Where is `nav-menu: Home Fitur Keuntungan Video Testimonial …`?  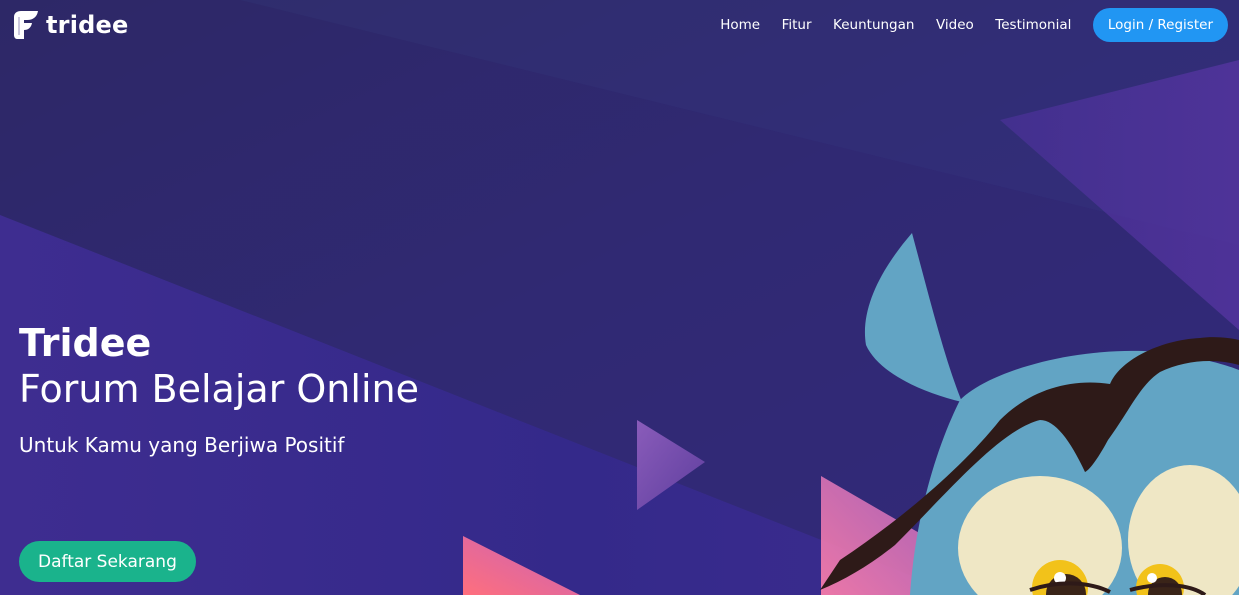
nav-menu: Home Fitur Keuntungan Video Testimonial … is located at coordinates (974, 25).